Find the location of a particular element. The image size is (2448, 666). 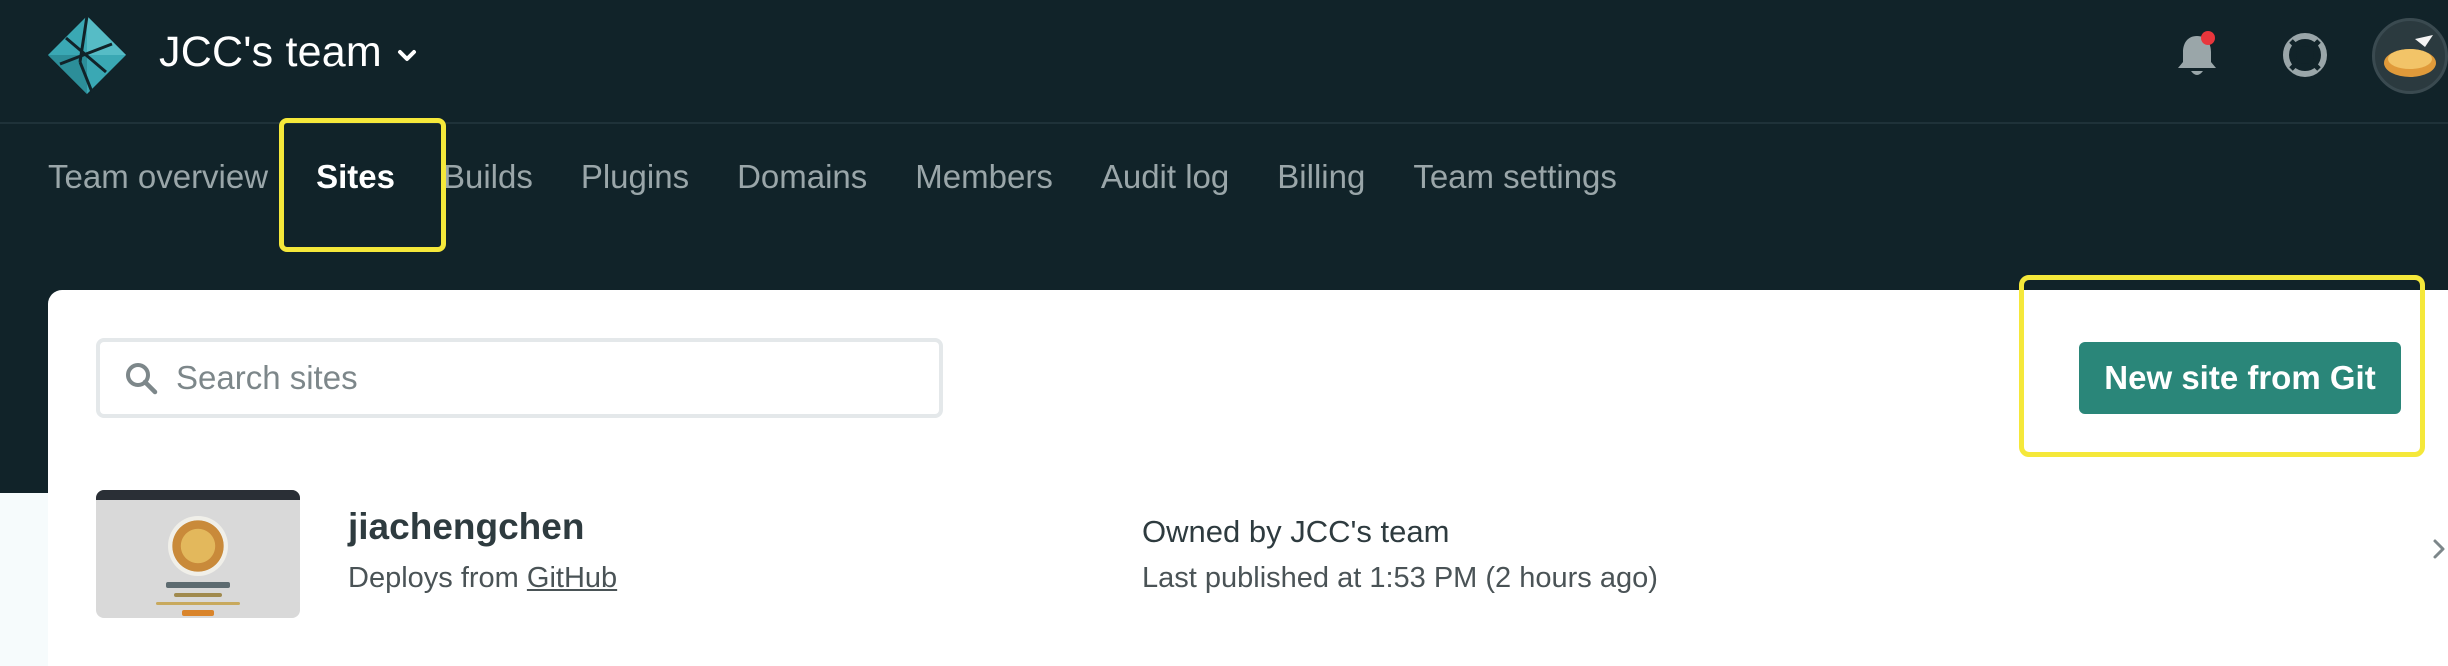

site-owner: Owned by JCC's team is located at coordinates (1295, 532).